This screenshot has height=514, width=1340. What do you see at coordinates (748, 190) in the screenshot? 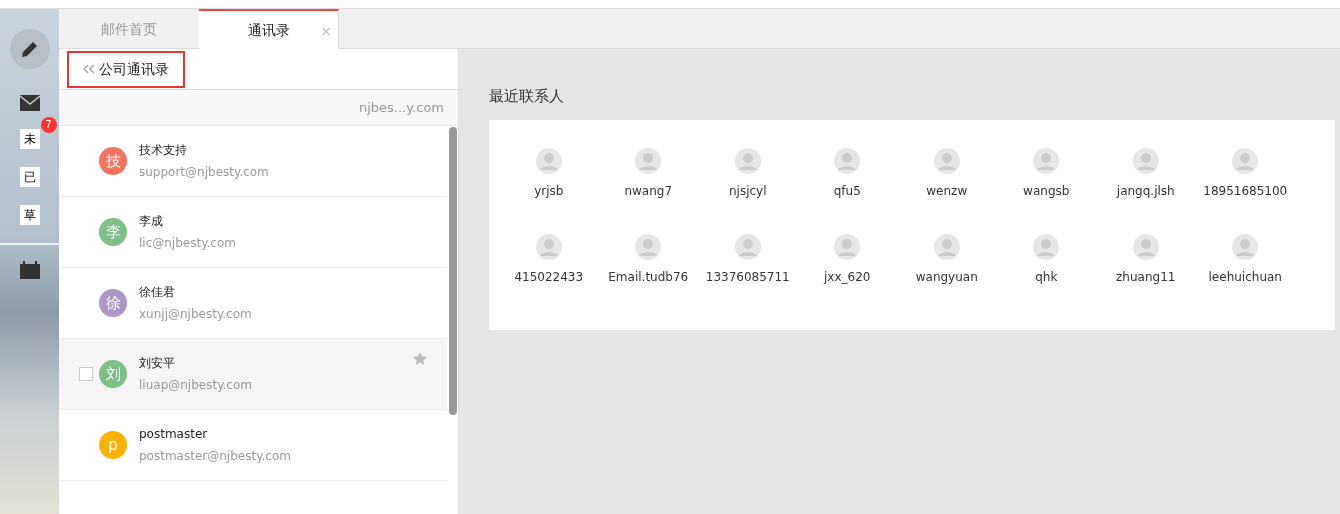
I see `contact-name: njsjcyl` at bounding box center [748, 190].